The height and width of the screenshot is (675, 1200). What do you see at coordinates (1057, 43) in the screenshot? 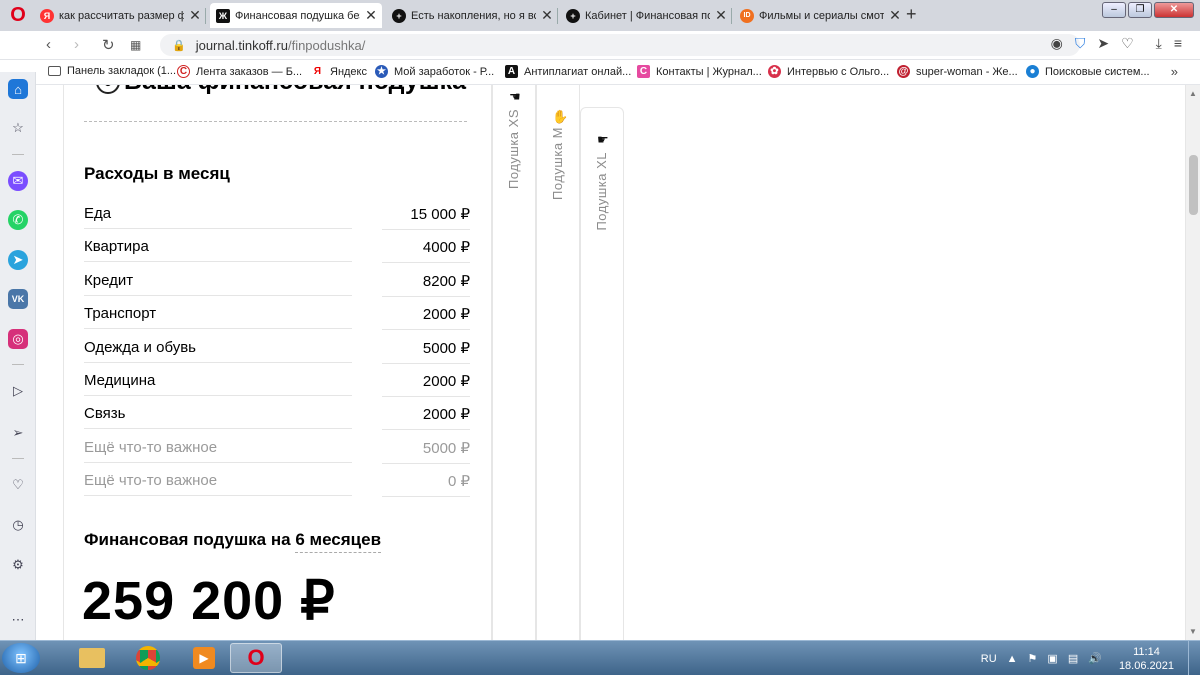
I see `camera-icon: ◉` at bounding box center [1057, 43].